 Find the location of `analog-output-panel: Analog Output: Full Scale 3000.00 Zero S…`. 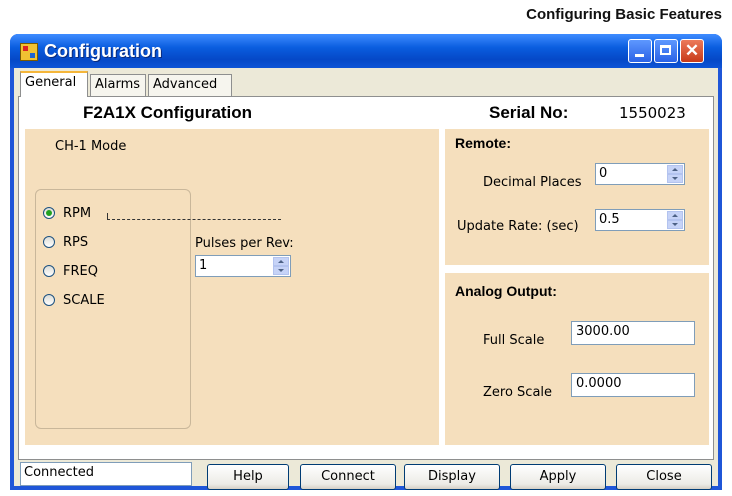

analog-output-panel: Analog Output: Full Scale 3000.00 Zero S… is located at coordinates (577, 359).